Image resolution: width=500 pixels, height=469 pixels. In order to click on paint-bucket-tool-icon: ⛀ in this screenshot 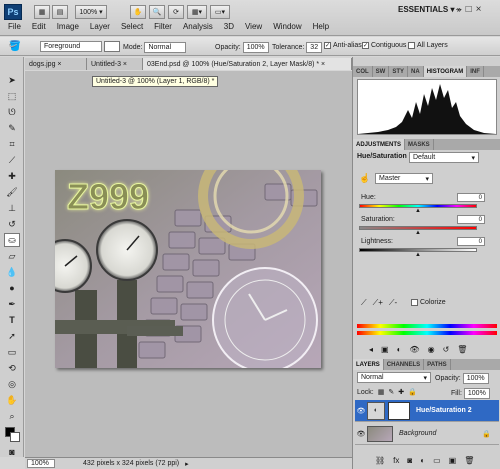, I will do `click(12, 240)`.